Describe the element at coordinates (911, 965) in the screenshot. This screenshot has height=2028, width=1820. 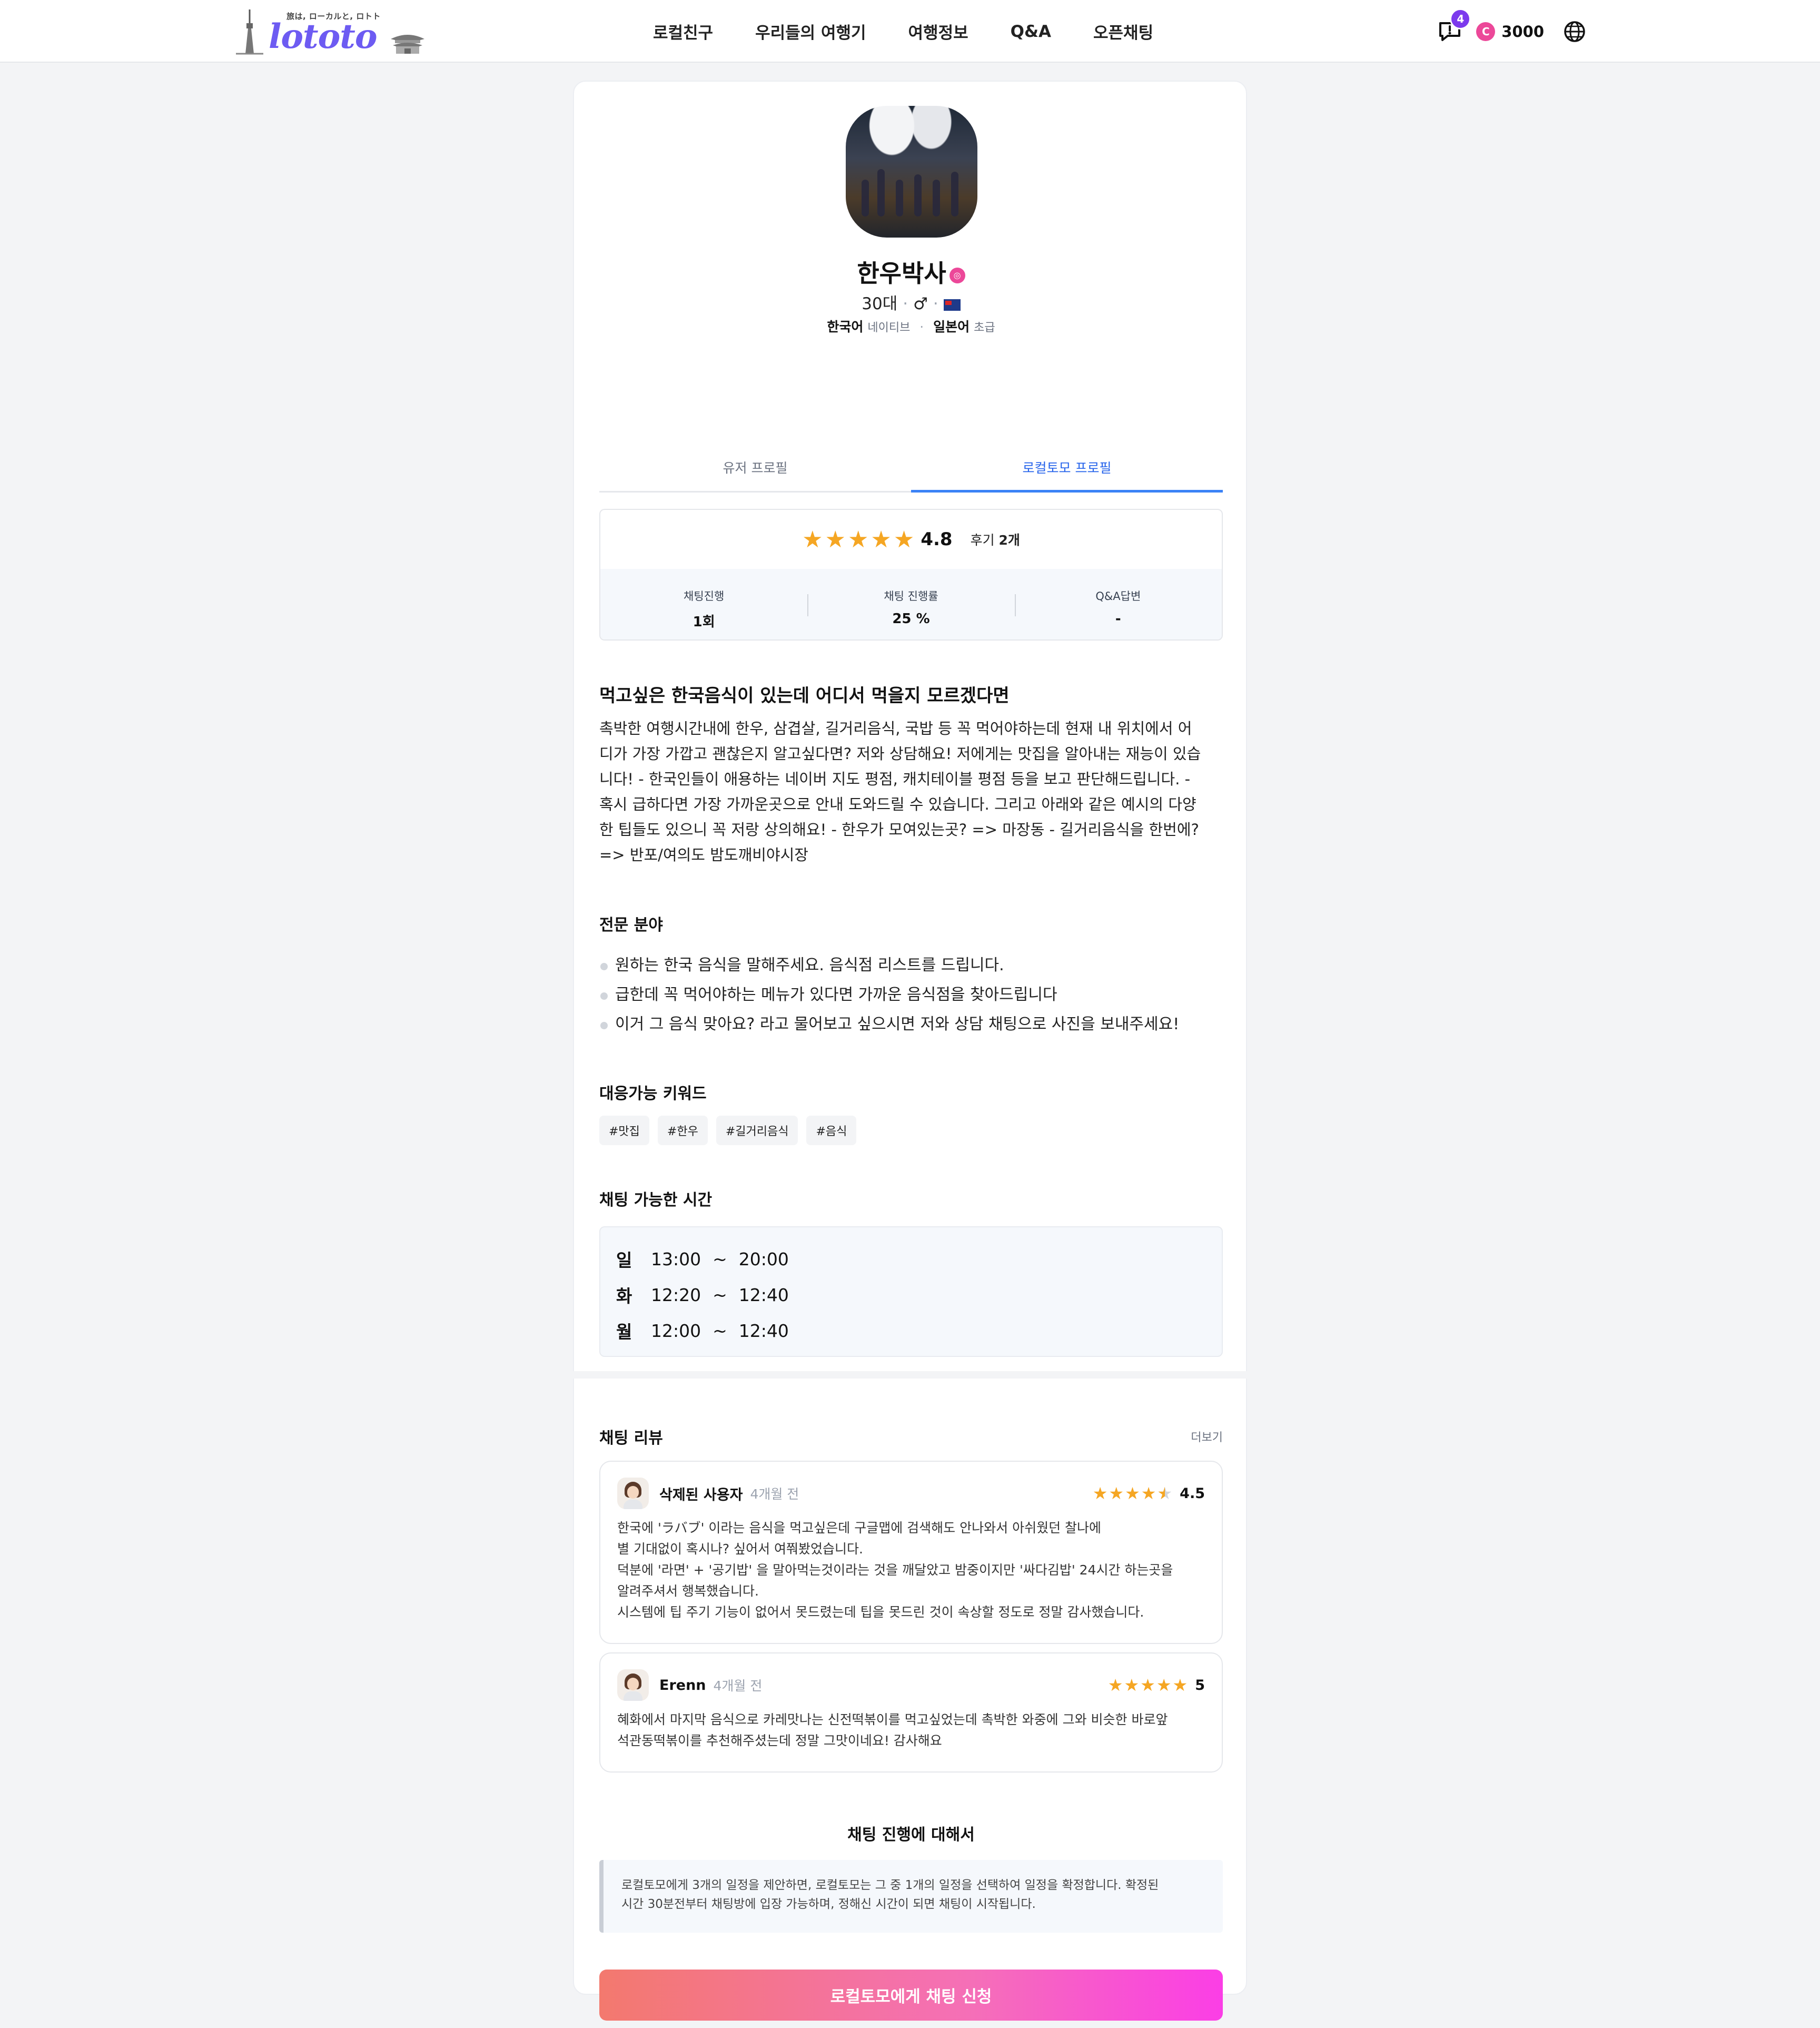
I see `list-item: 원하는 한국 음식을 말해주세요. 음식점 리스트를 드립니다.` at that location.